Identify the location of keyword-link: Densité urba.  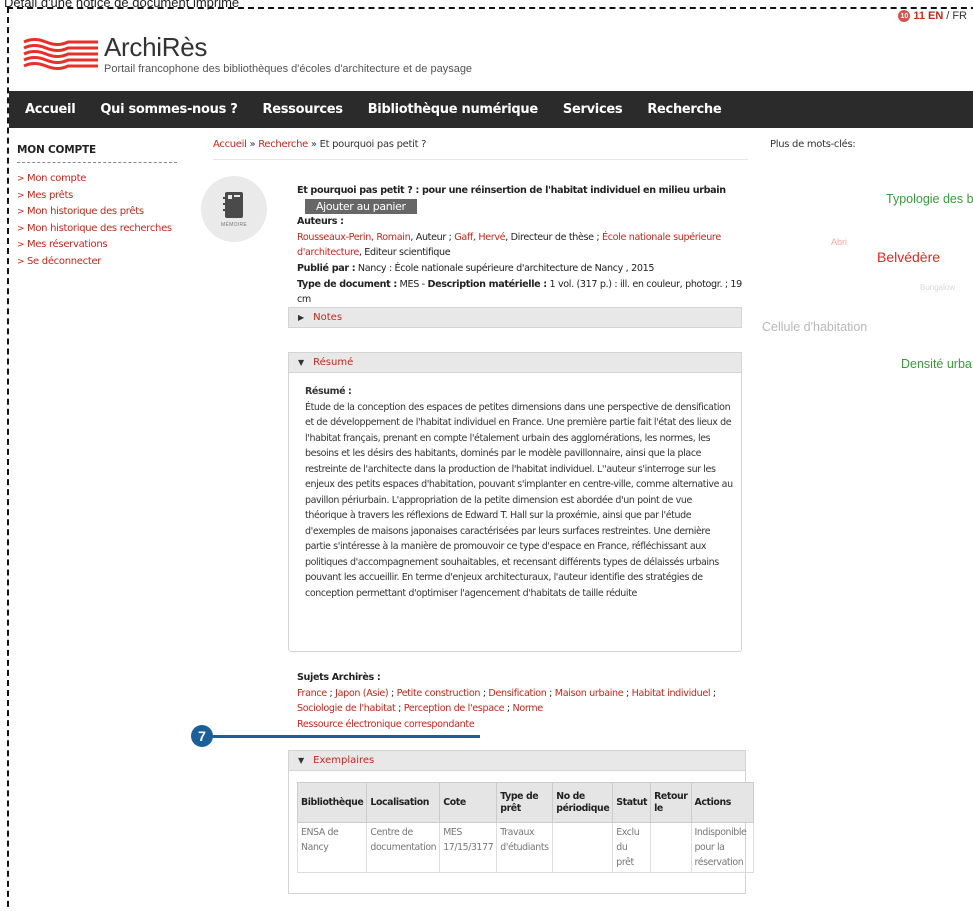
(936, 364).